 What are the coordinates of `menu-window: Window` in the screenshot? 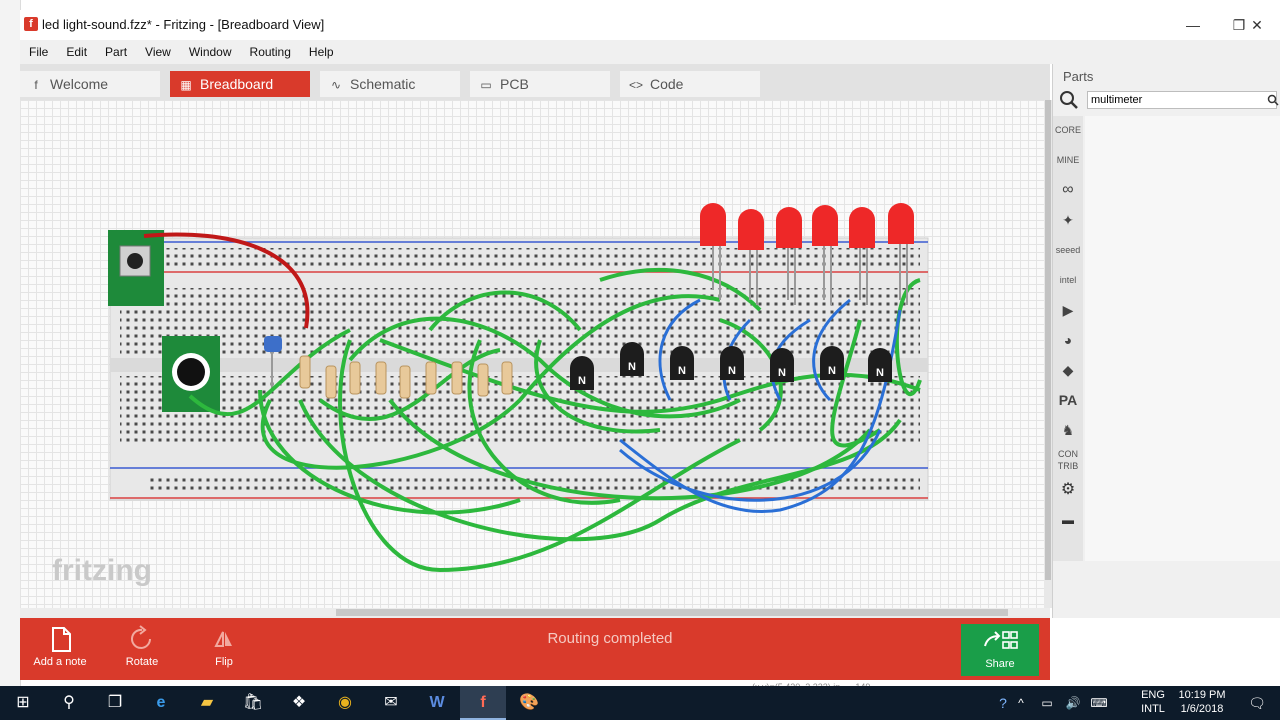 It's located at (210, 52).